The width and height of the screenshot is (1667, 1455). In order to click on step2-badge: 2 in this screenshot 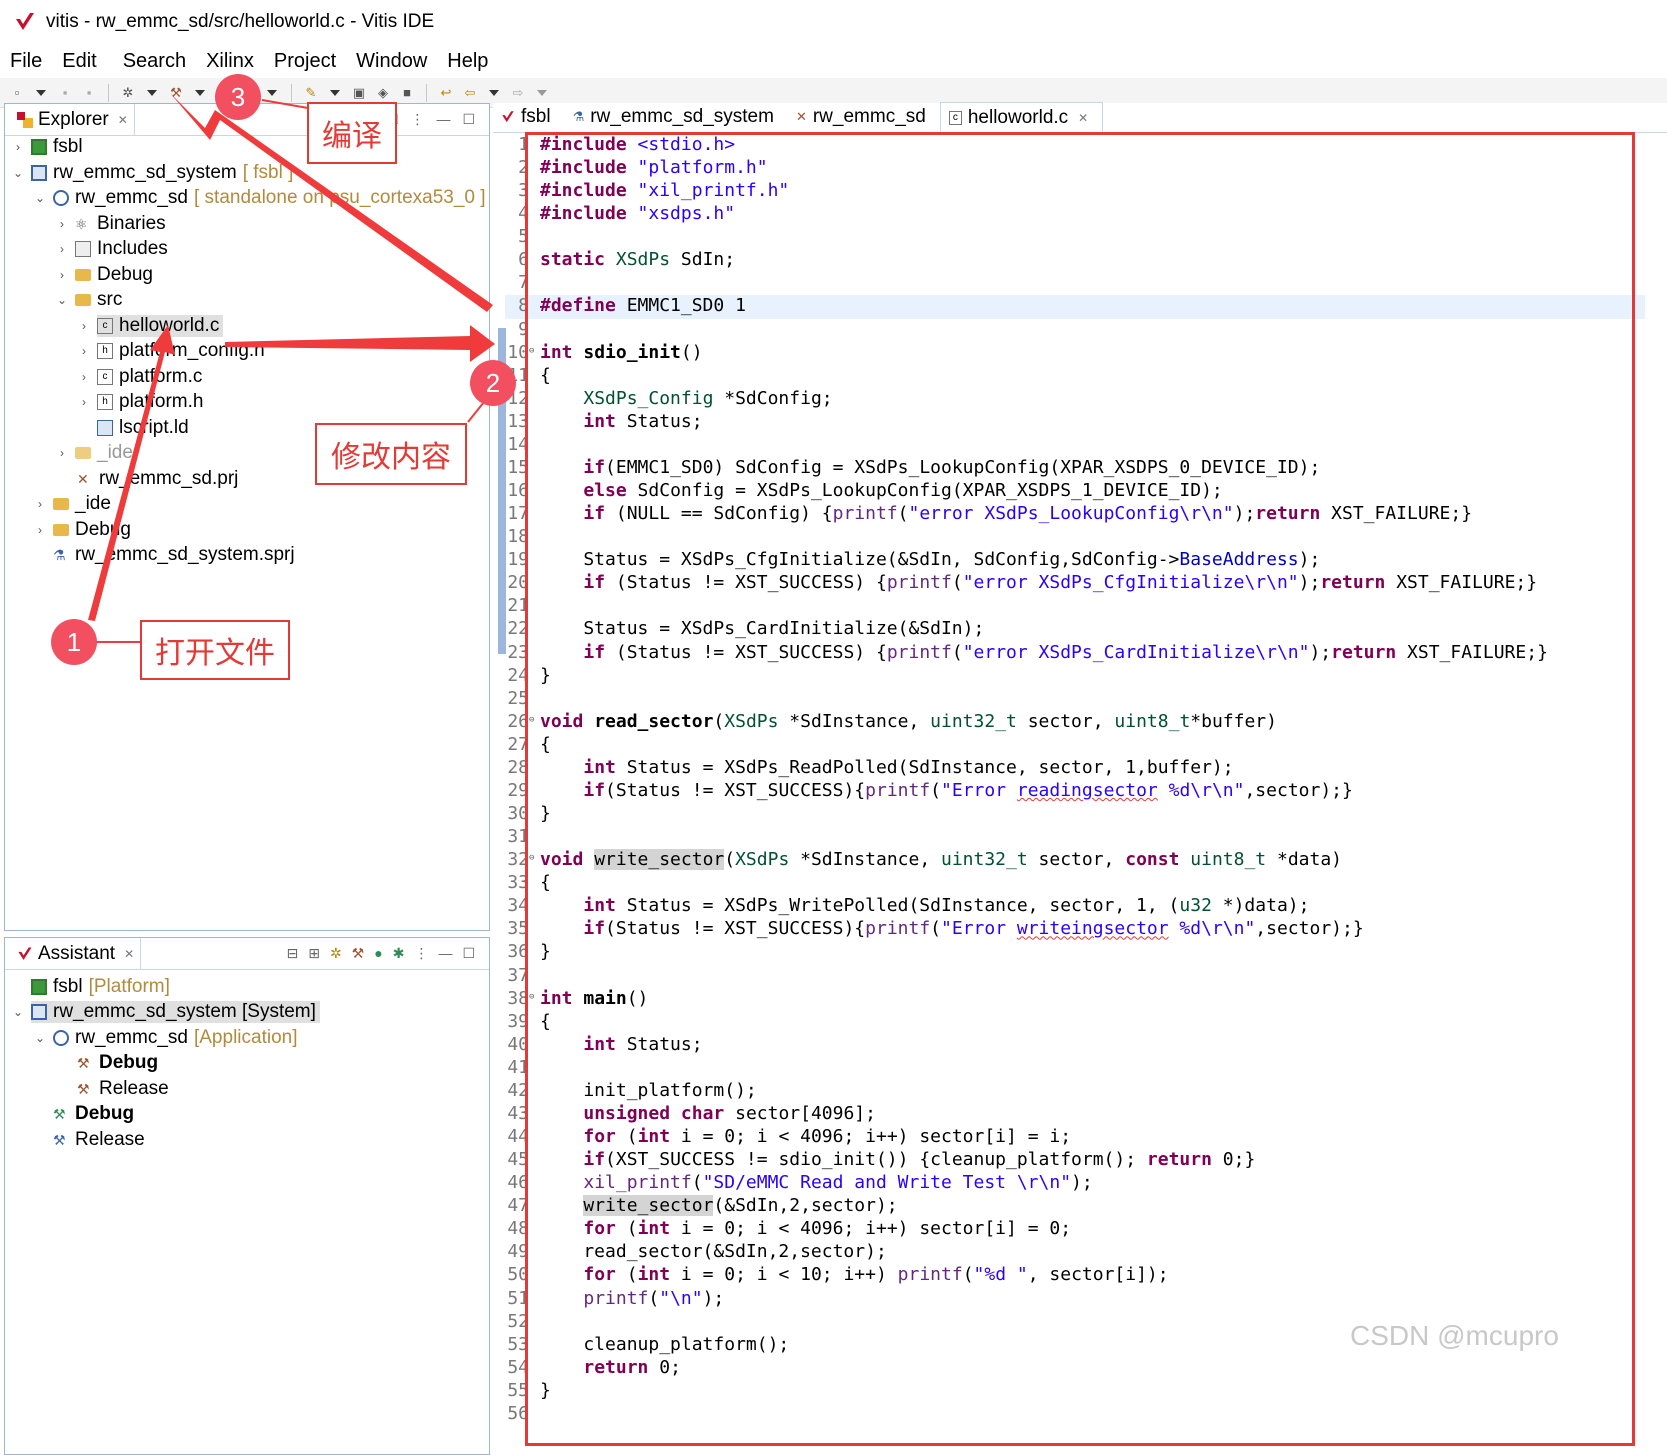, I will do `click(493, 383)`.